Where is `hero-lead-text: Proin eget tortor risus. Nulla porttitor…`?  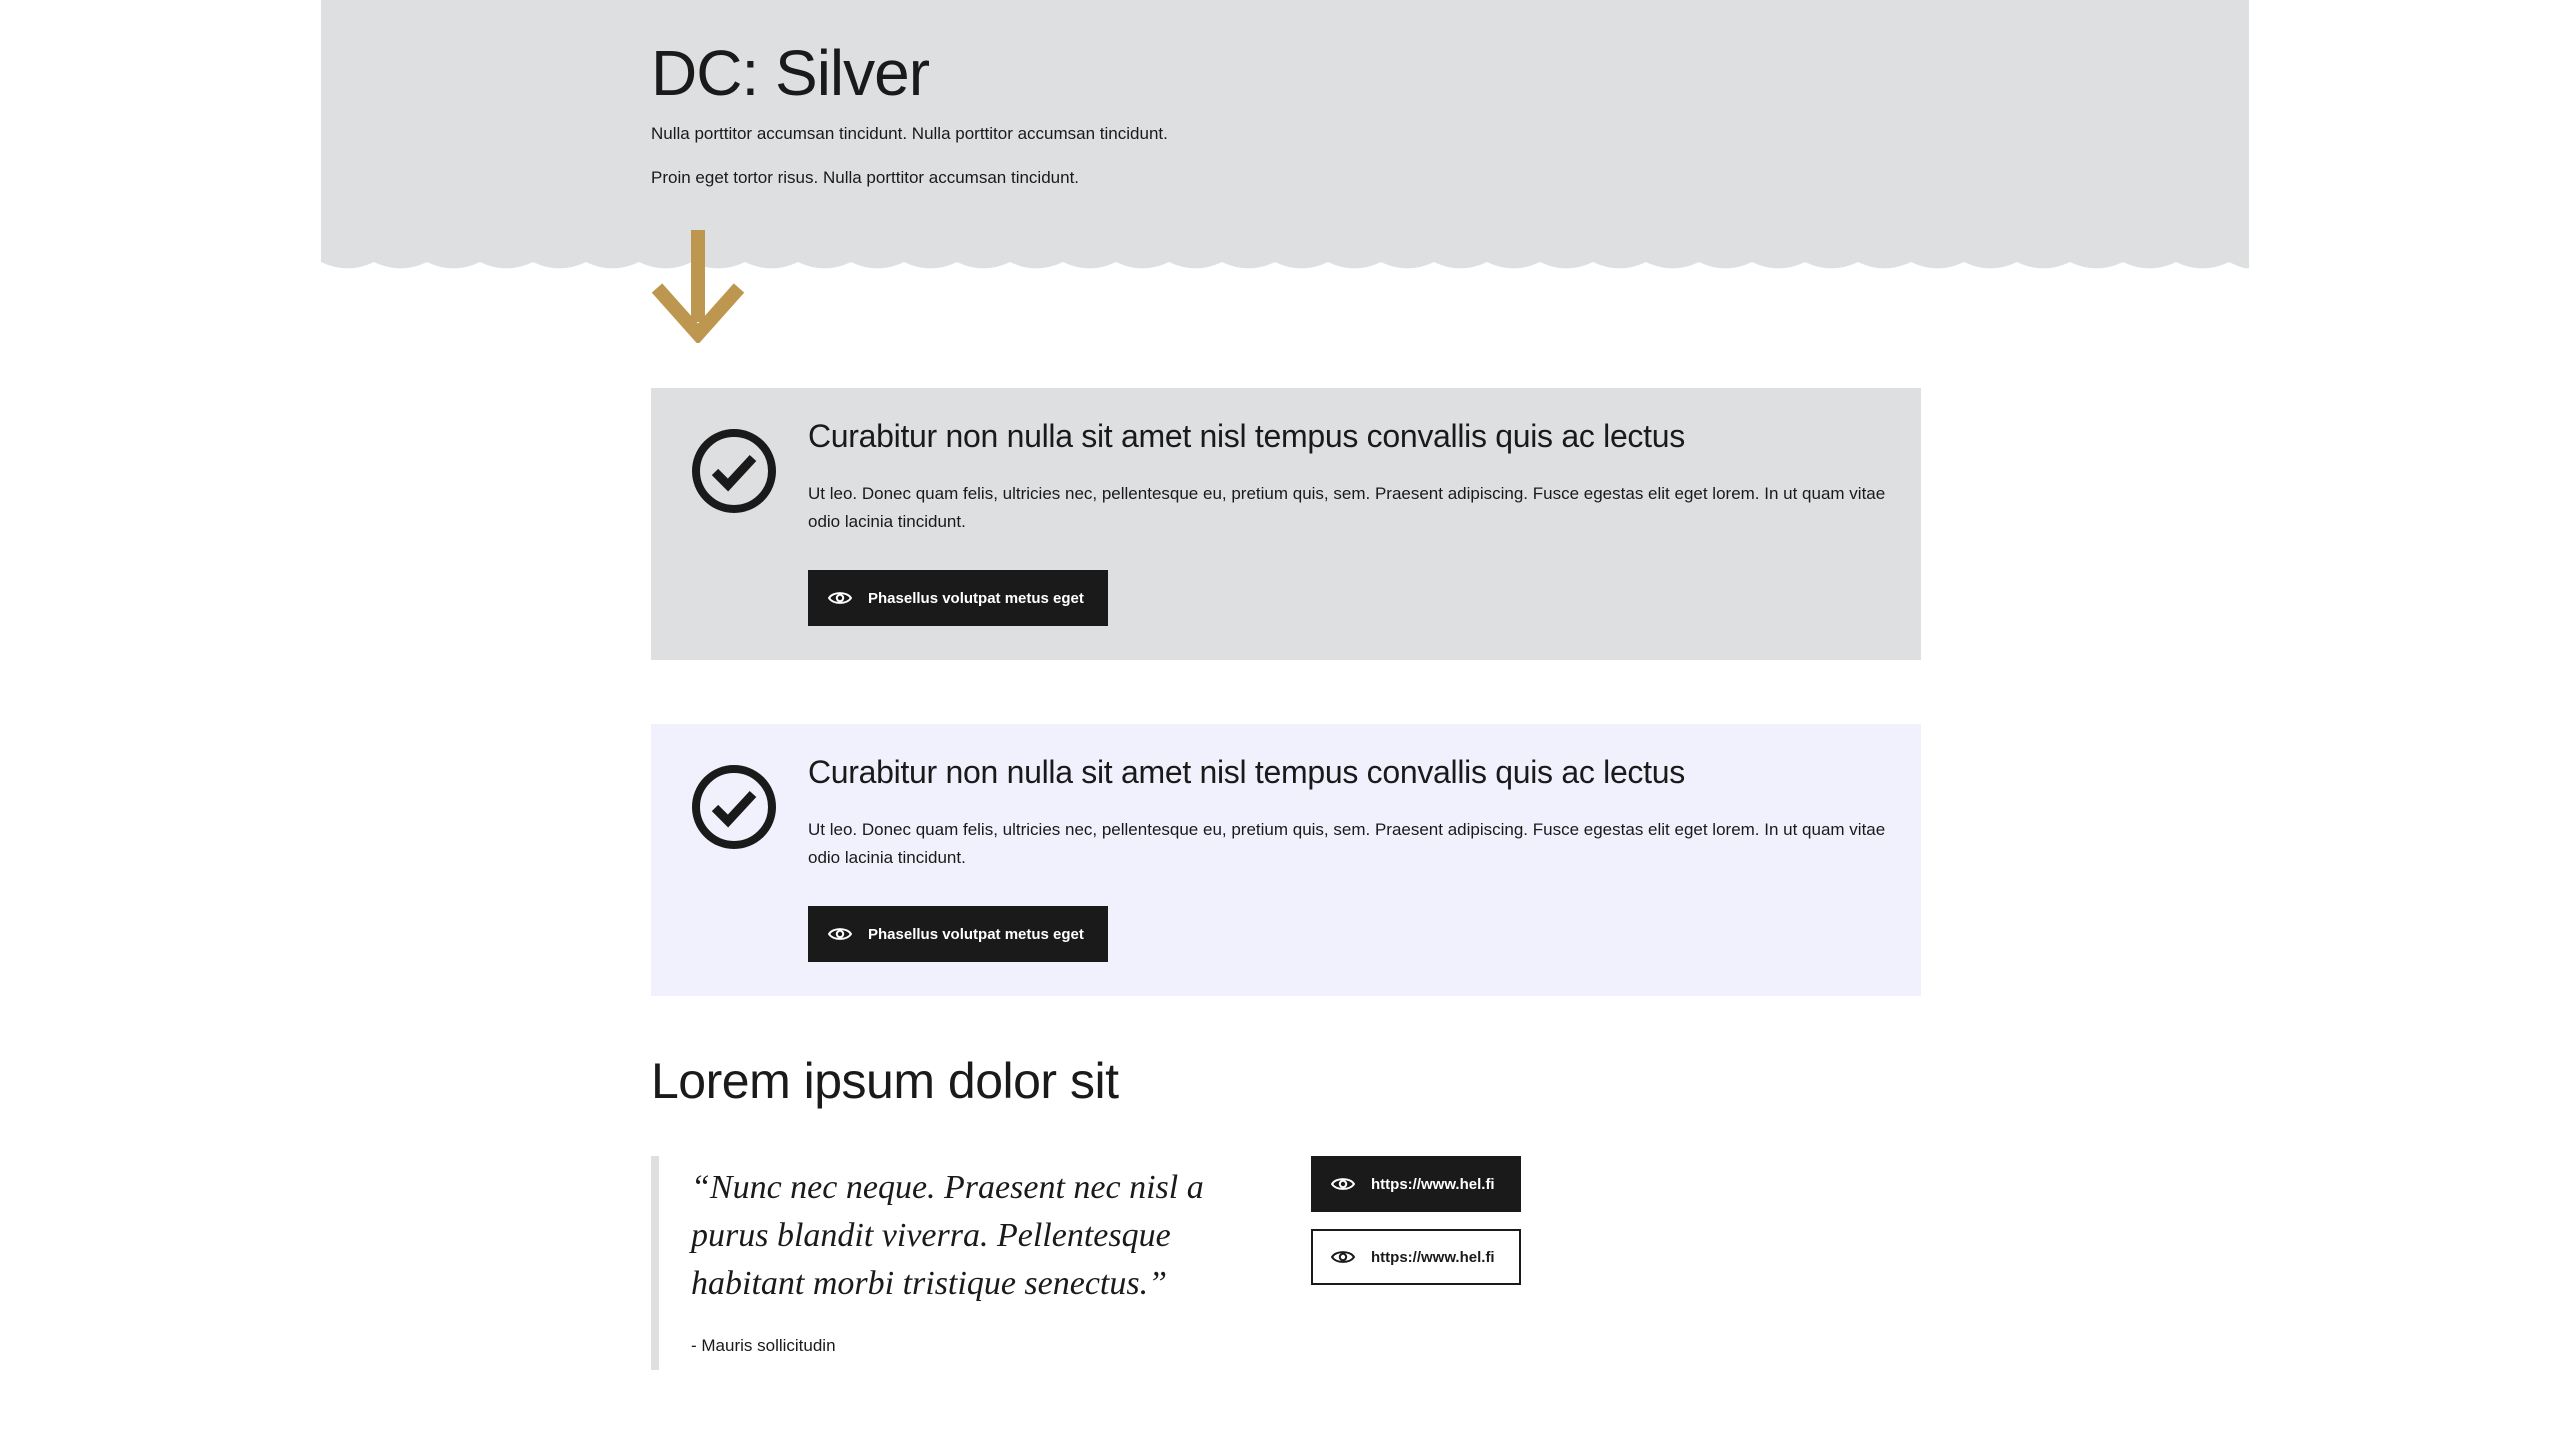
hero-lead-text: Proin eget tortor risus. Nulla porttitor… is located at coordinates (865, 177).